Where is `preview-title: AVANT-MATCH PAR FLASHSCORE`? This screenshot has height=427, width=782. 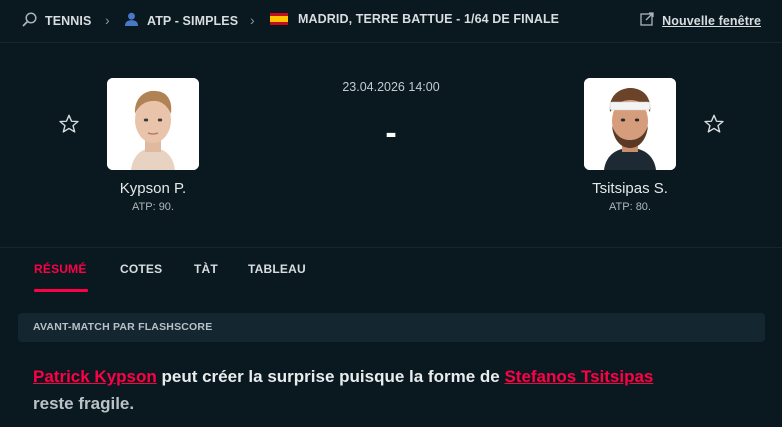 preview-title: AVANT-MATCH PAR FLASHSCORE is located at coordinates (123, 327).